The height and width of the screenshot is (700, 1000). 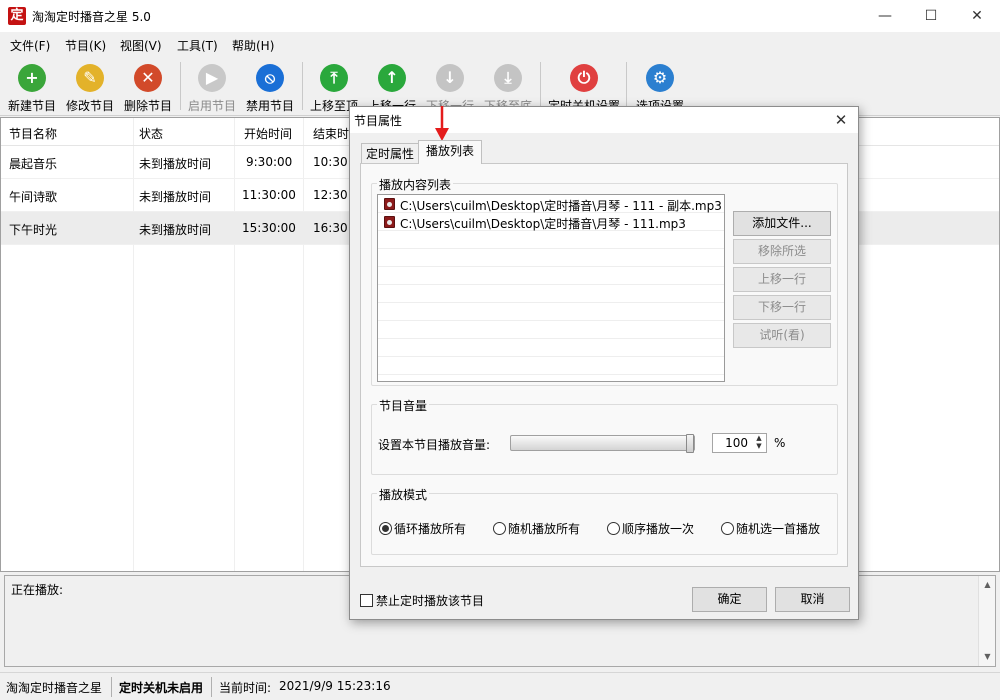 I want to click on dialog-close-button: ✕, so click(x=841, y=120).